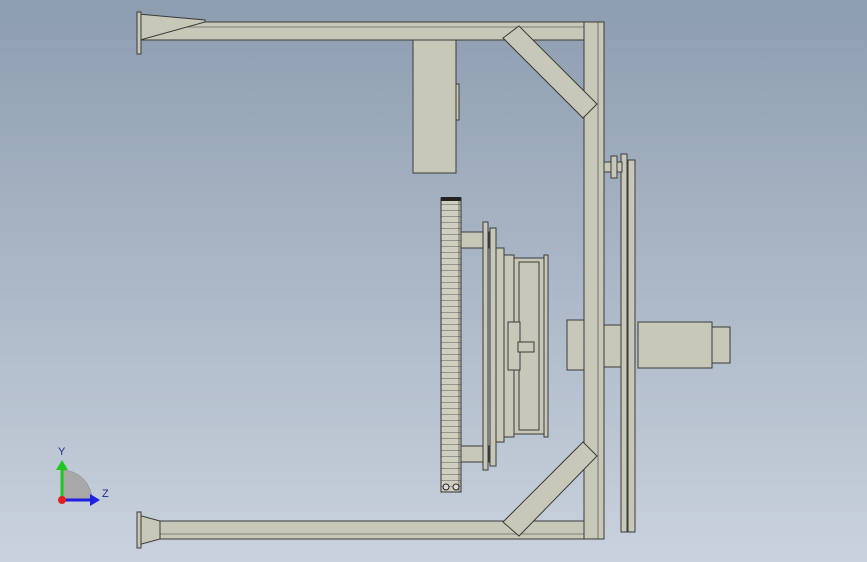 Image resolution: width=867 pixels, height=562 pixels. I want to click on x-axis-dot, so click(62, 500).